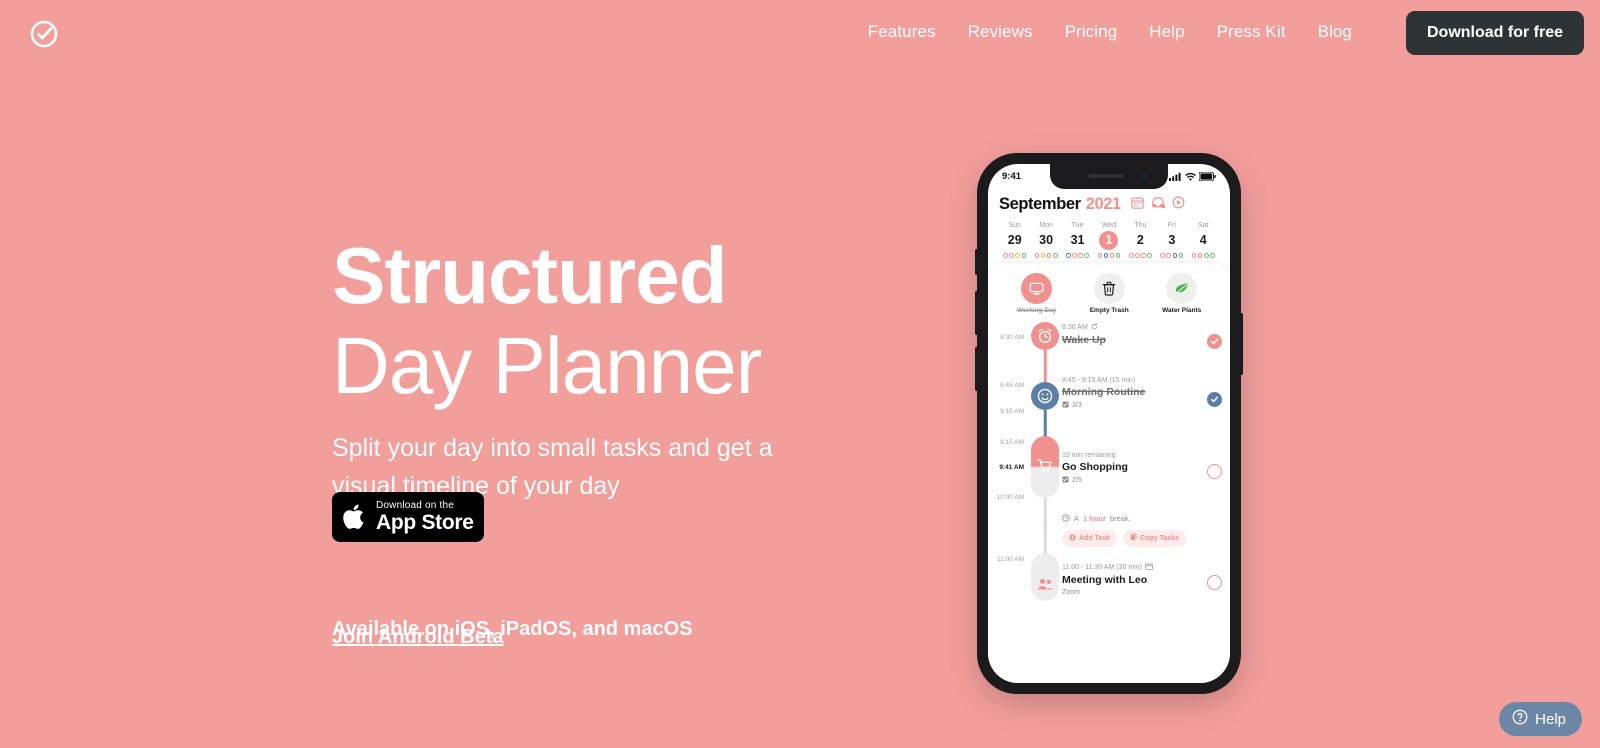 Image resolution: width=1600 pixels, height=748 pixels. Describe the element at coordinates (417, 637) in the screenshot. I see `join-android-beta-link: Join Android Beta` at that location.